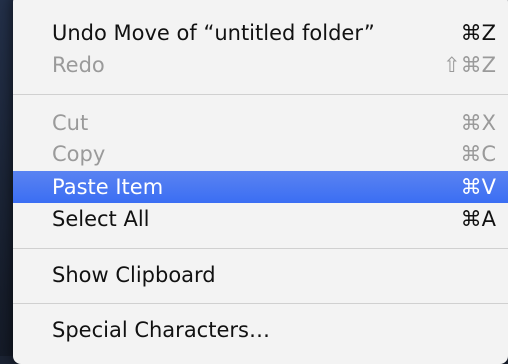  Describe the element at coordinates (213, 33) in the screenshot. I see `menu-item-label: Undo Move of “untitled folder”` at that location.